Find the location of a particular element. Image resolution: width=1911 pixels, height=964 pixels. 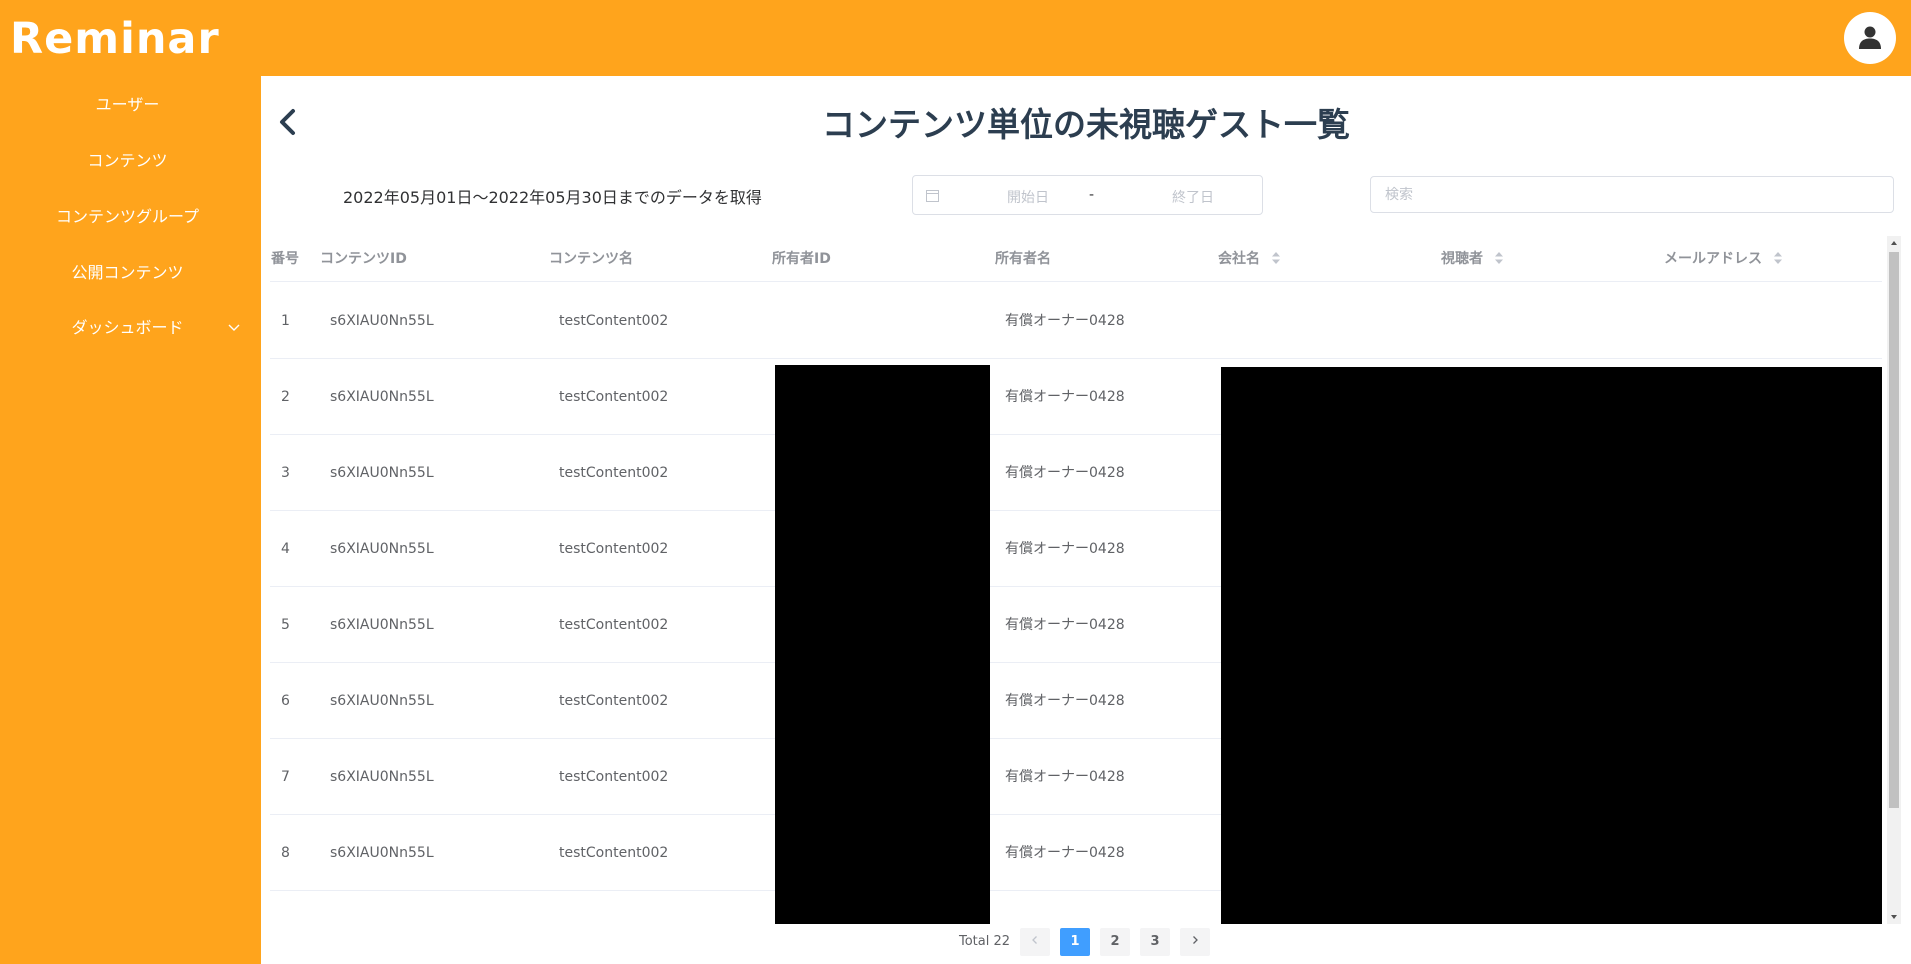

column-header-owner-id: 所有者ID is located at coordinates (801, 259).